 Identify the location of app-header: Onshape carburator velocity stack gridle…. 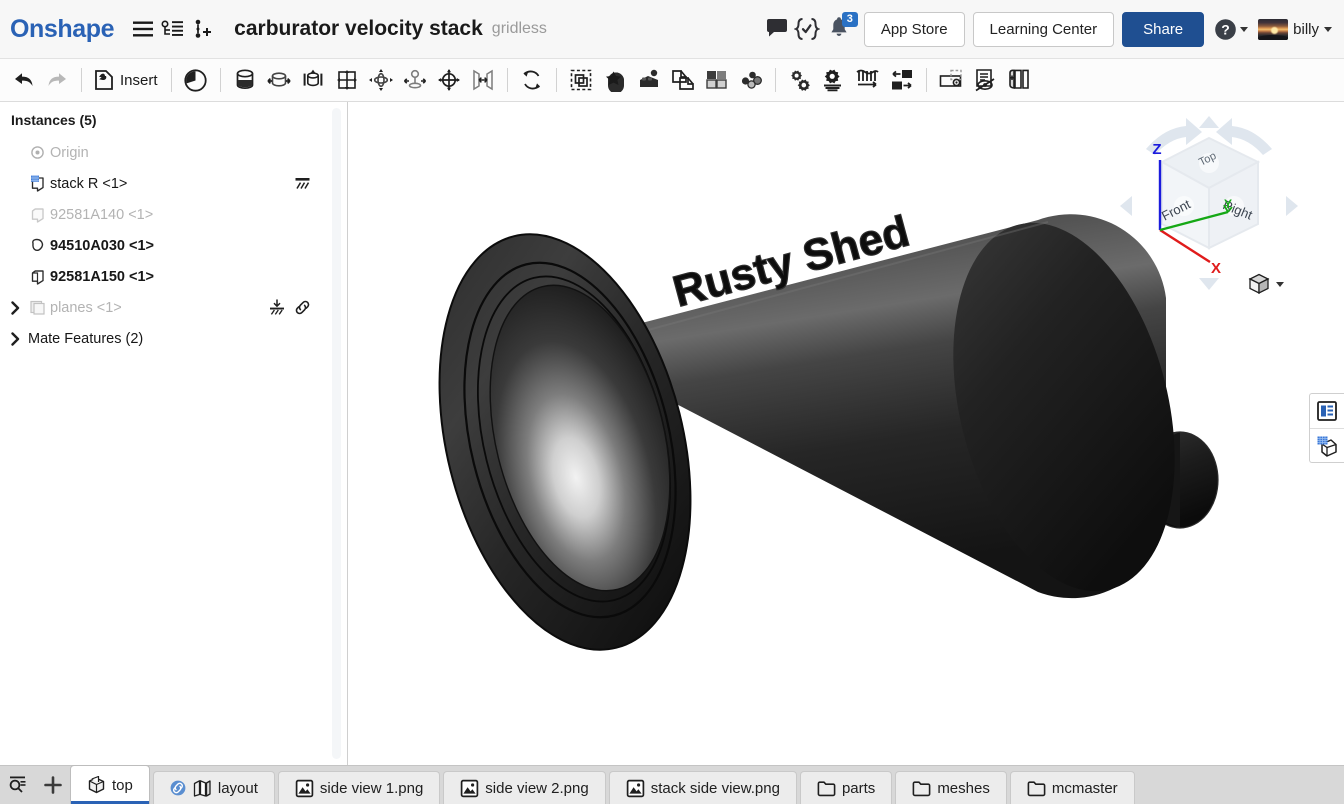
(672, 29).